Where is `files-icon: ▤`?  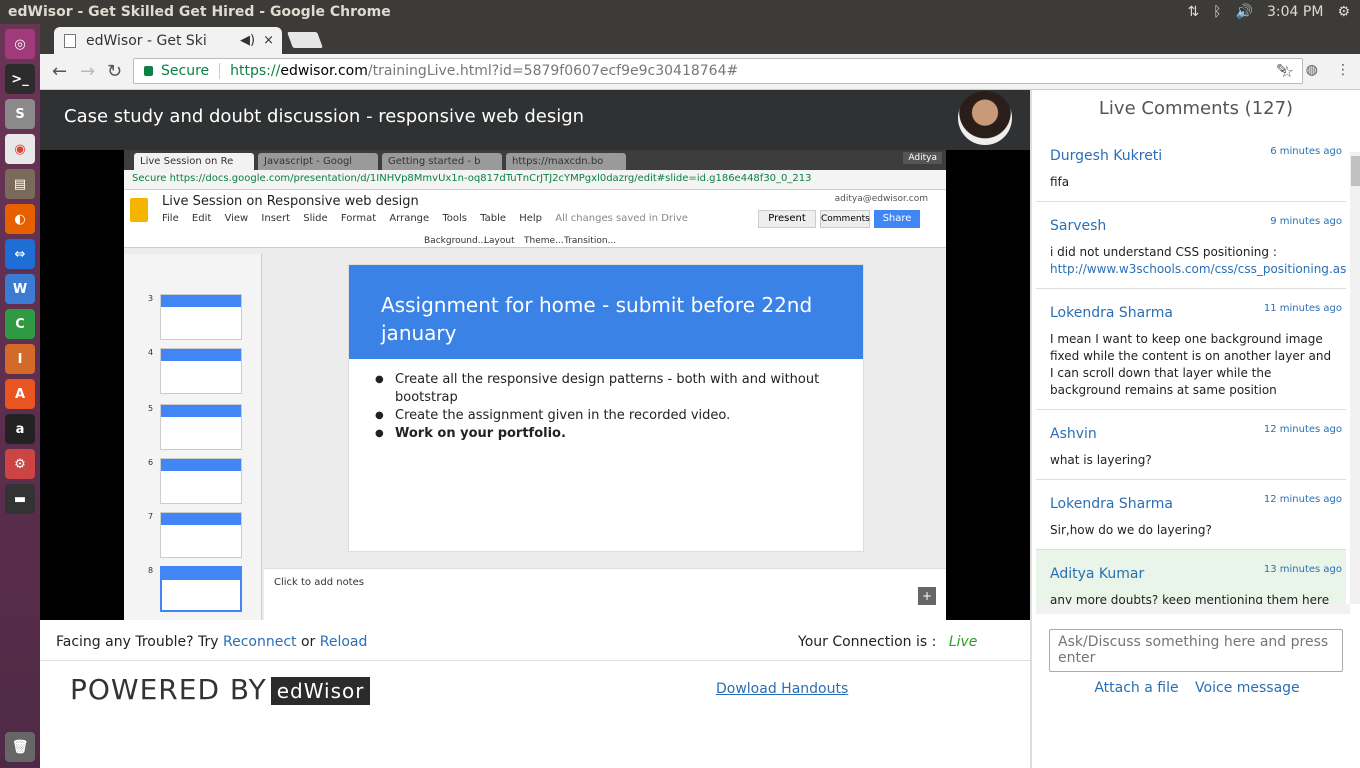 files-icon: ▤ is located at coordinates (20, 184).